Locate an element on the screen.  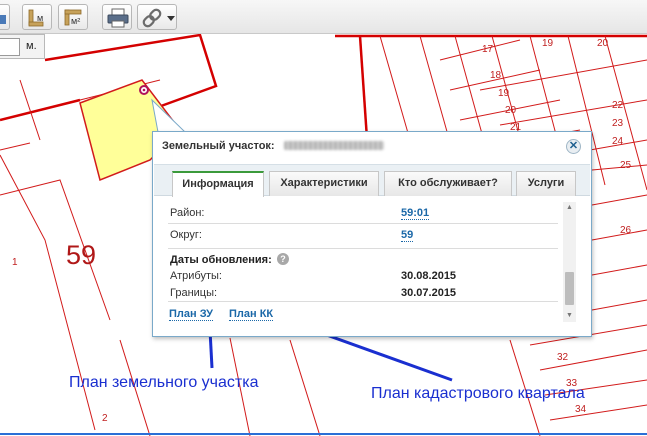
district-label: Район: is located at coordinates (187, 213).